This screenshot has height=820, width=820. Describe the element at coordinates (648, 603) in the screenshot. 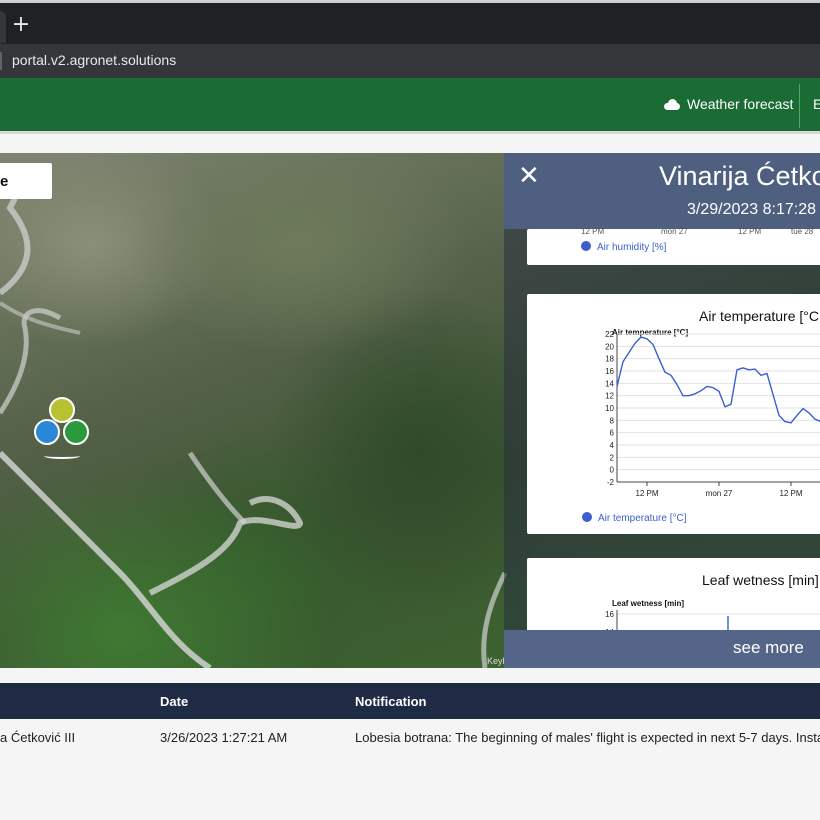

I see `chart-axis-title: Leaf wetness [min]` at that location.